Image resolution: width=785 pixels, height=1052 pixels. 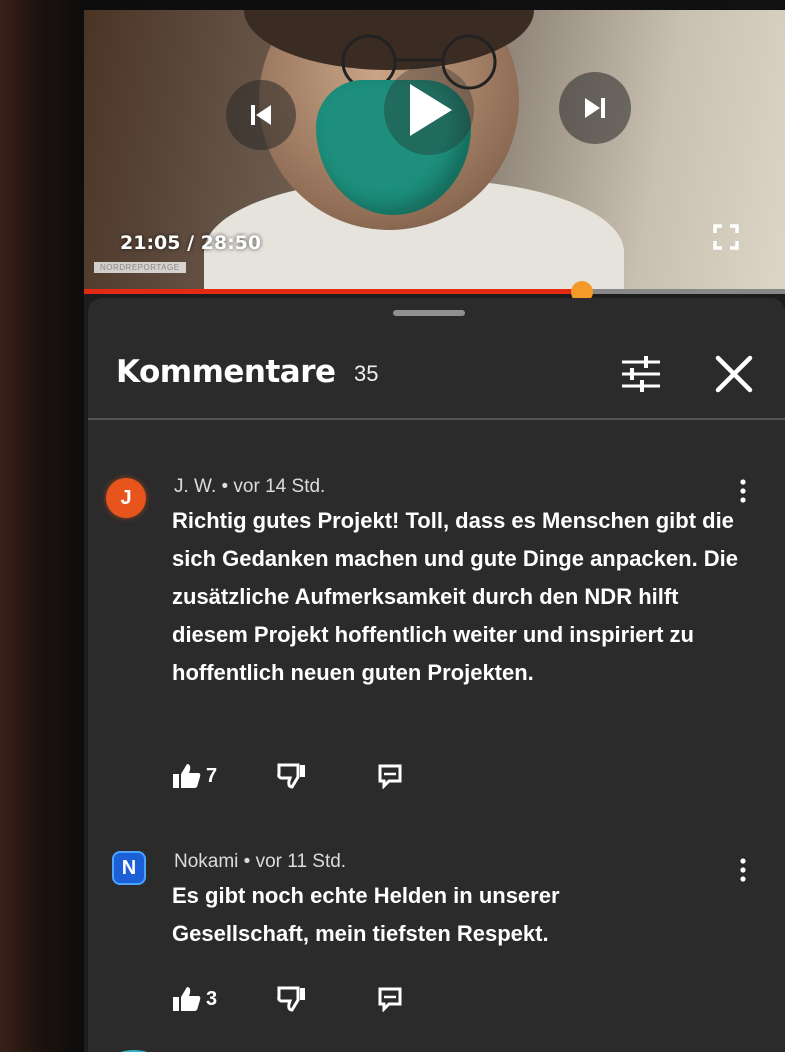 I want to click on previous-icon, so click(x=261, y=115).